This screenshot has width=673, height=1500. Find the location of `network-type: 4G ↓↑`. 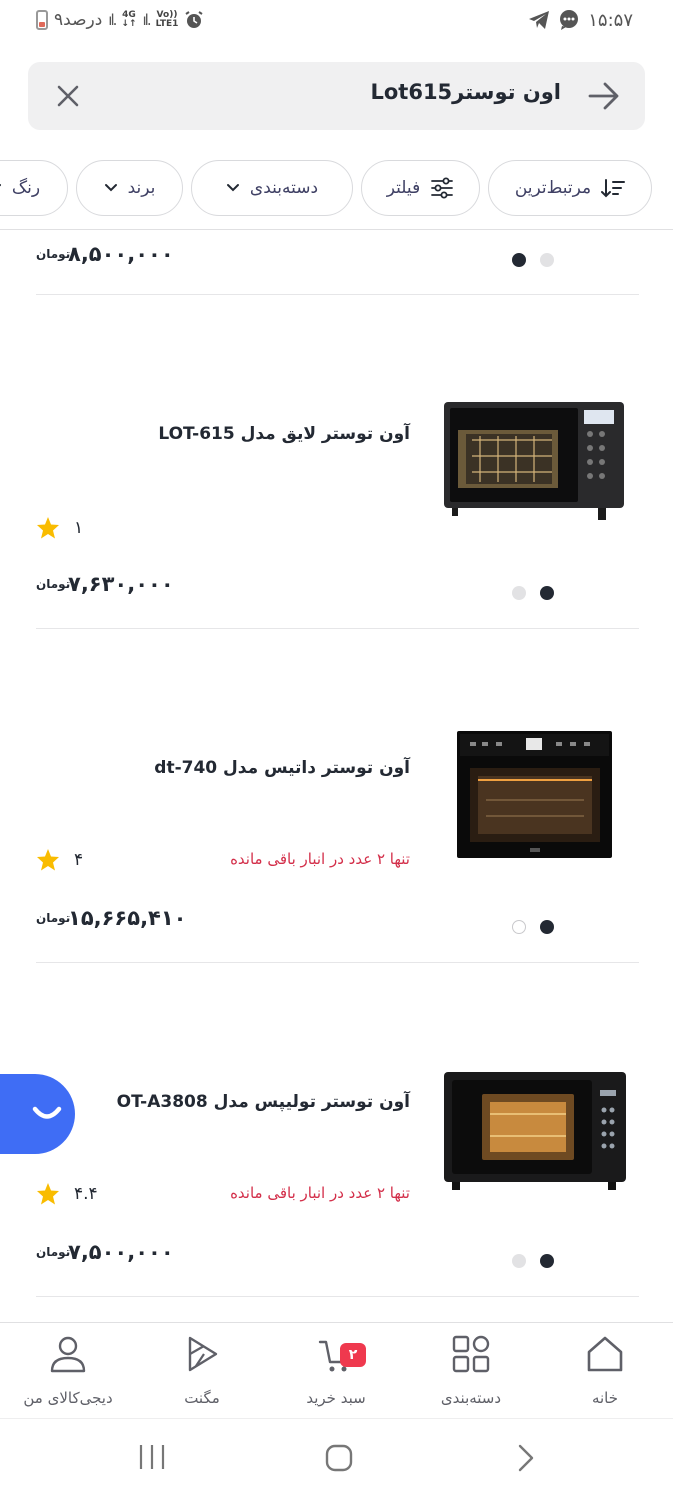

network-type: 4G ↓↑ is located at coordinates (129, 19).